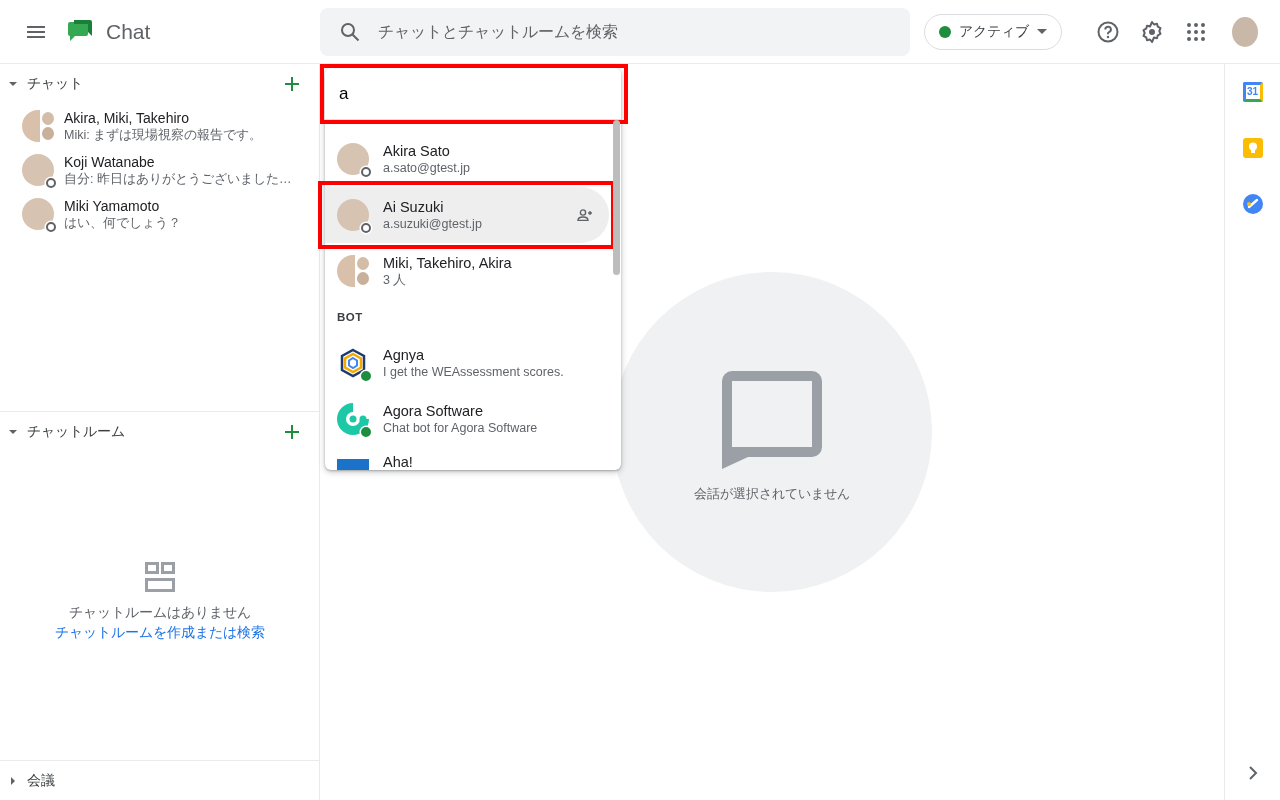 The height and width of the screenshot is (800, 1280). I want to click on settings-icon, so click(1152, 31).